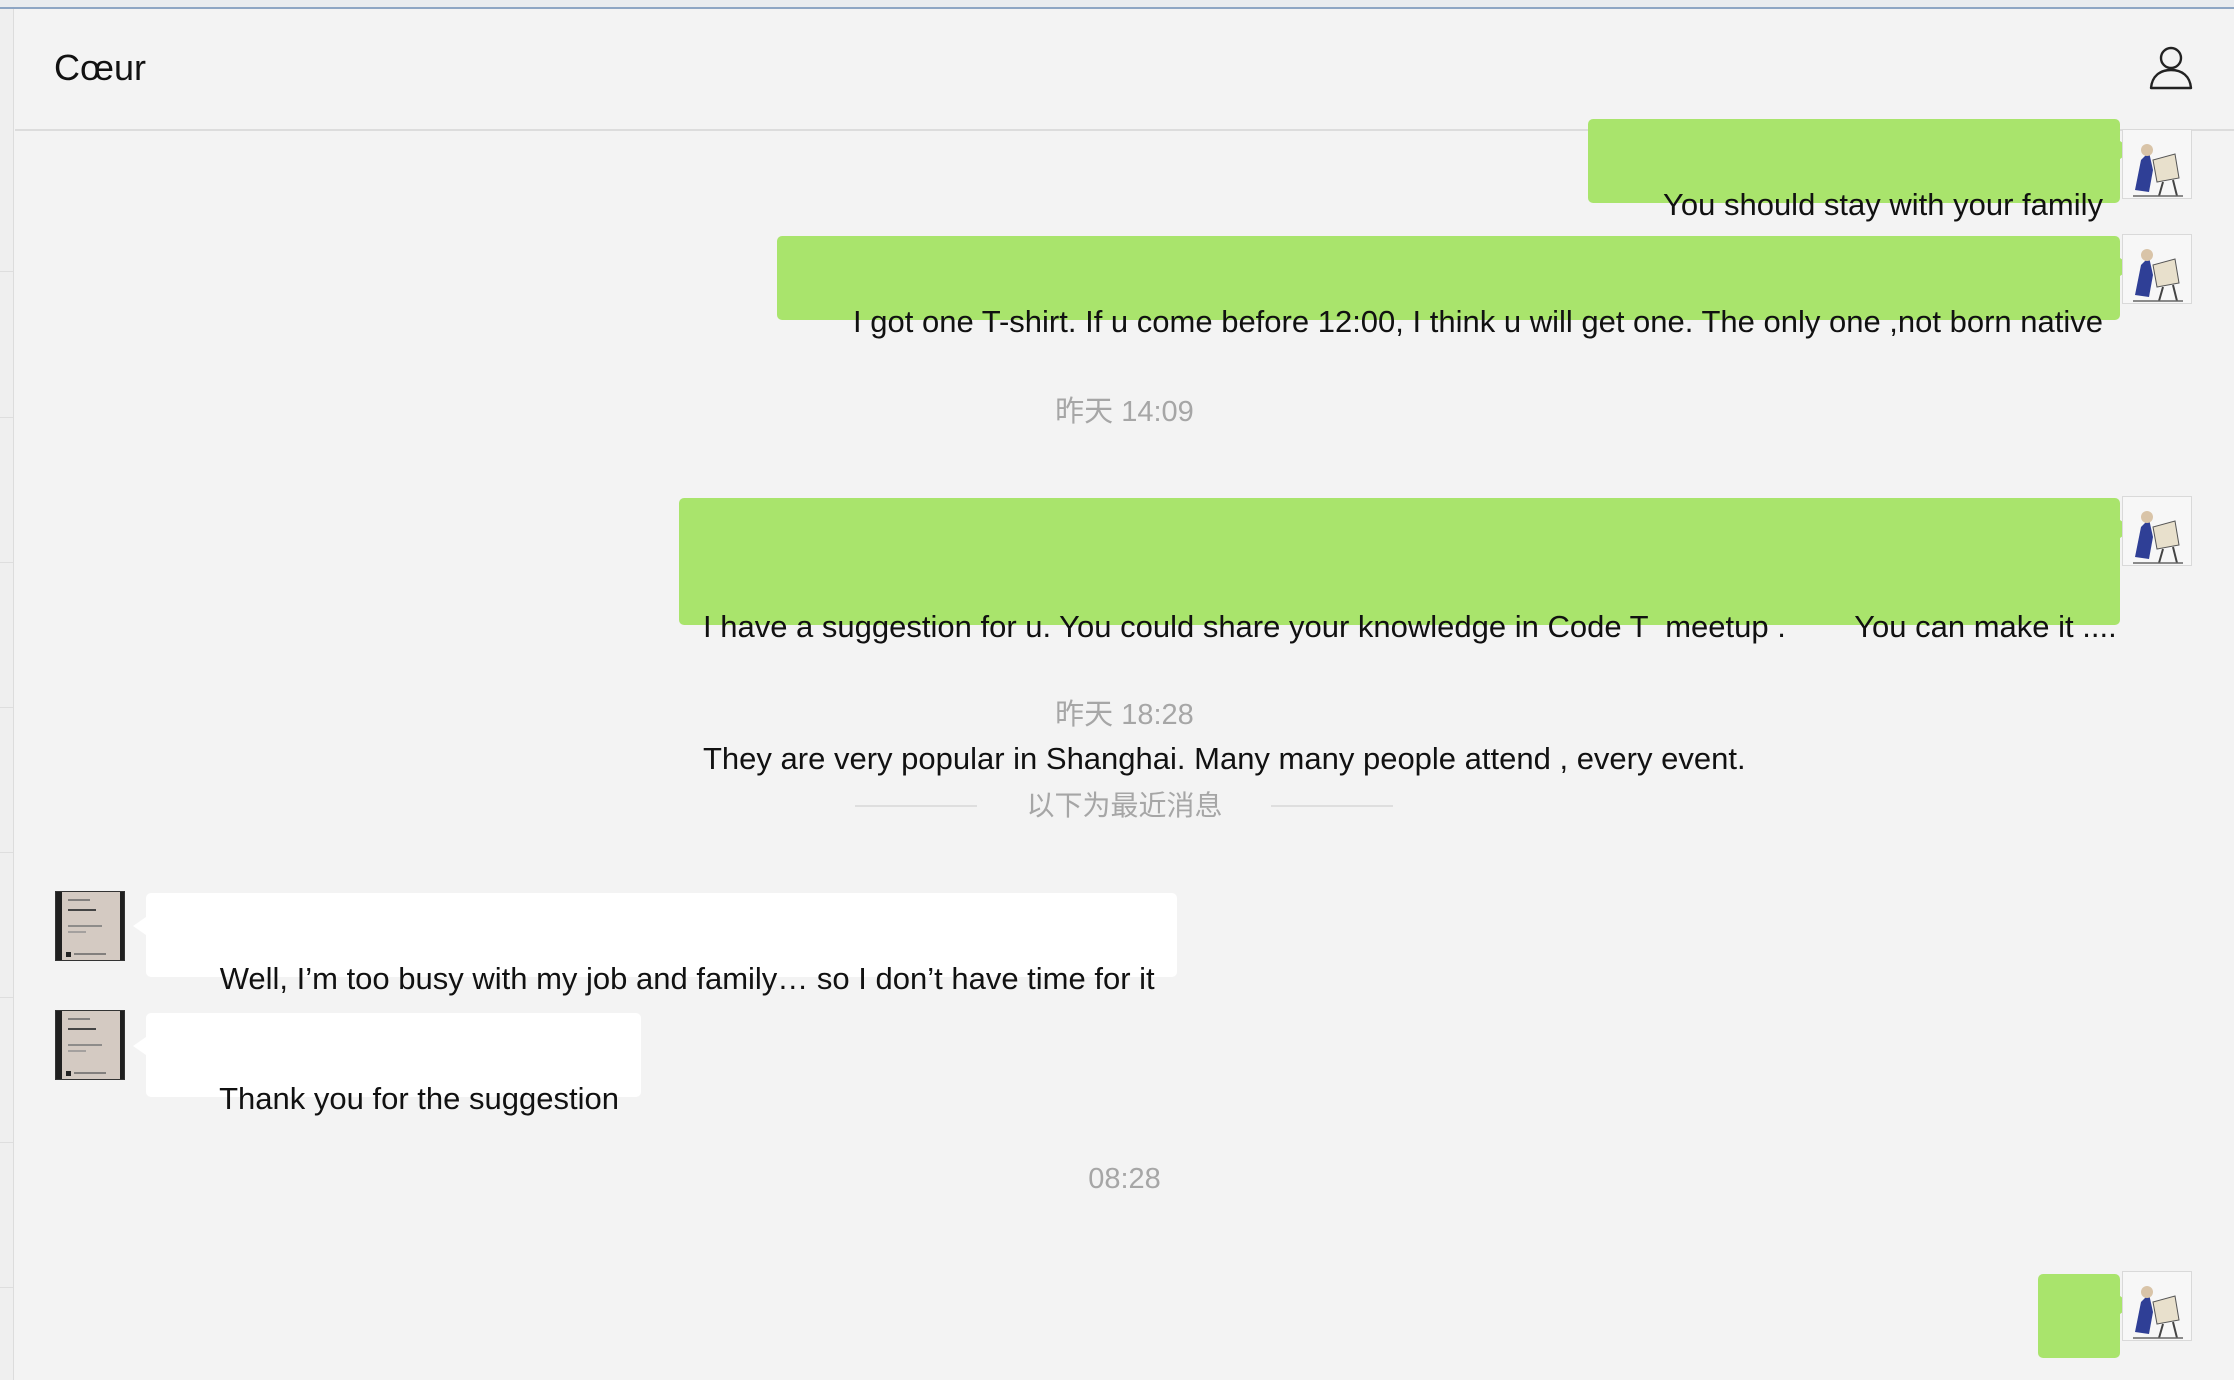  What do you see at coordinates (1124, 715) in the screenshot?
I see `message-timestamp: 昨天 18:28` at bounding box center [1124, 715].